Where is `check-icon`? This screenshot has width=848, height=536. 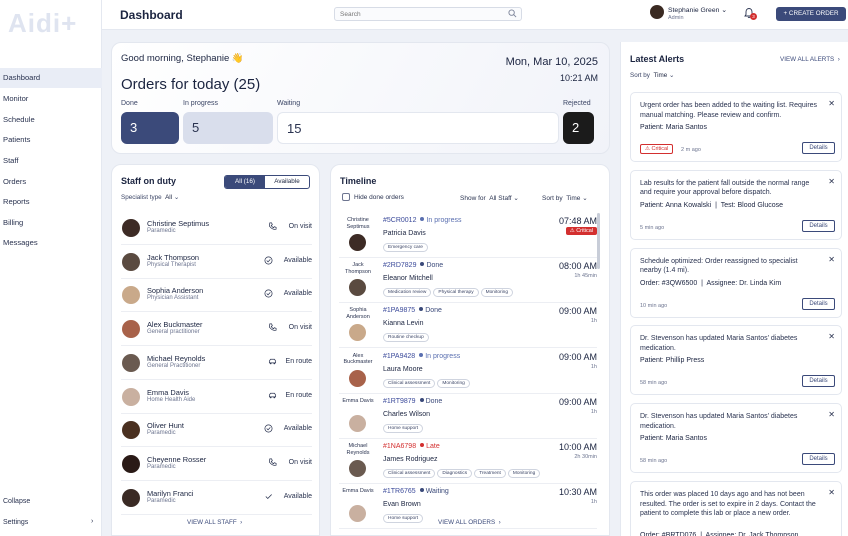 check-icon is located at coordinates (268, 496).